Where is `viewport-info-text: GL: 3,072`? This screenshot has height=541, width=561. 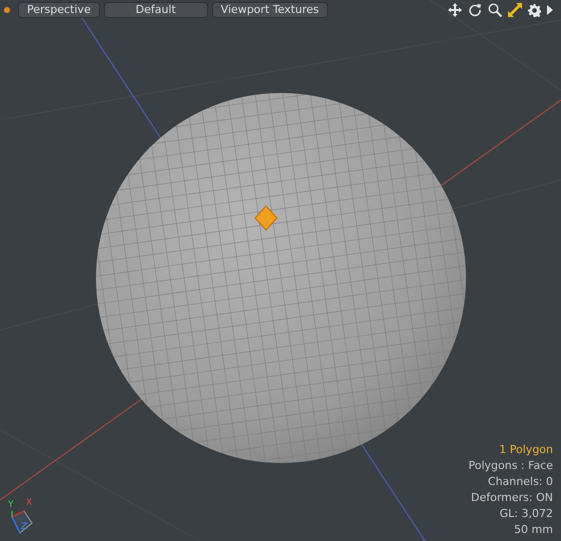 viewport-info-text: GL: 3,072 is located at coordinates (526, 514).